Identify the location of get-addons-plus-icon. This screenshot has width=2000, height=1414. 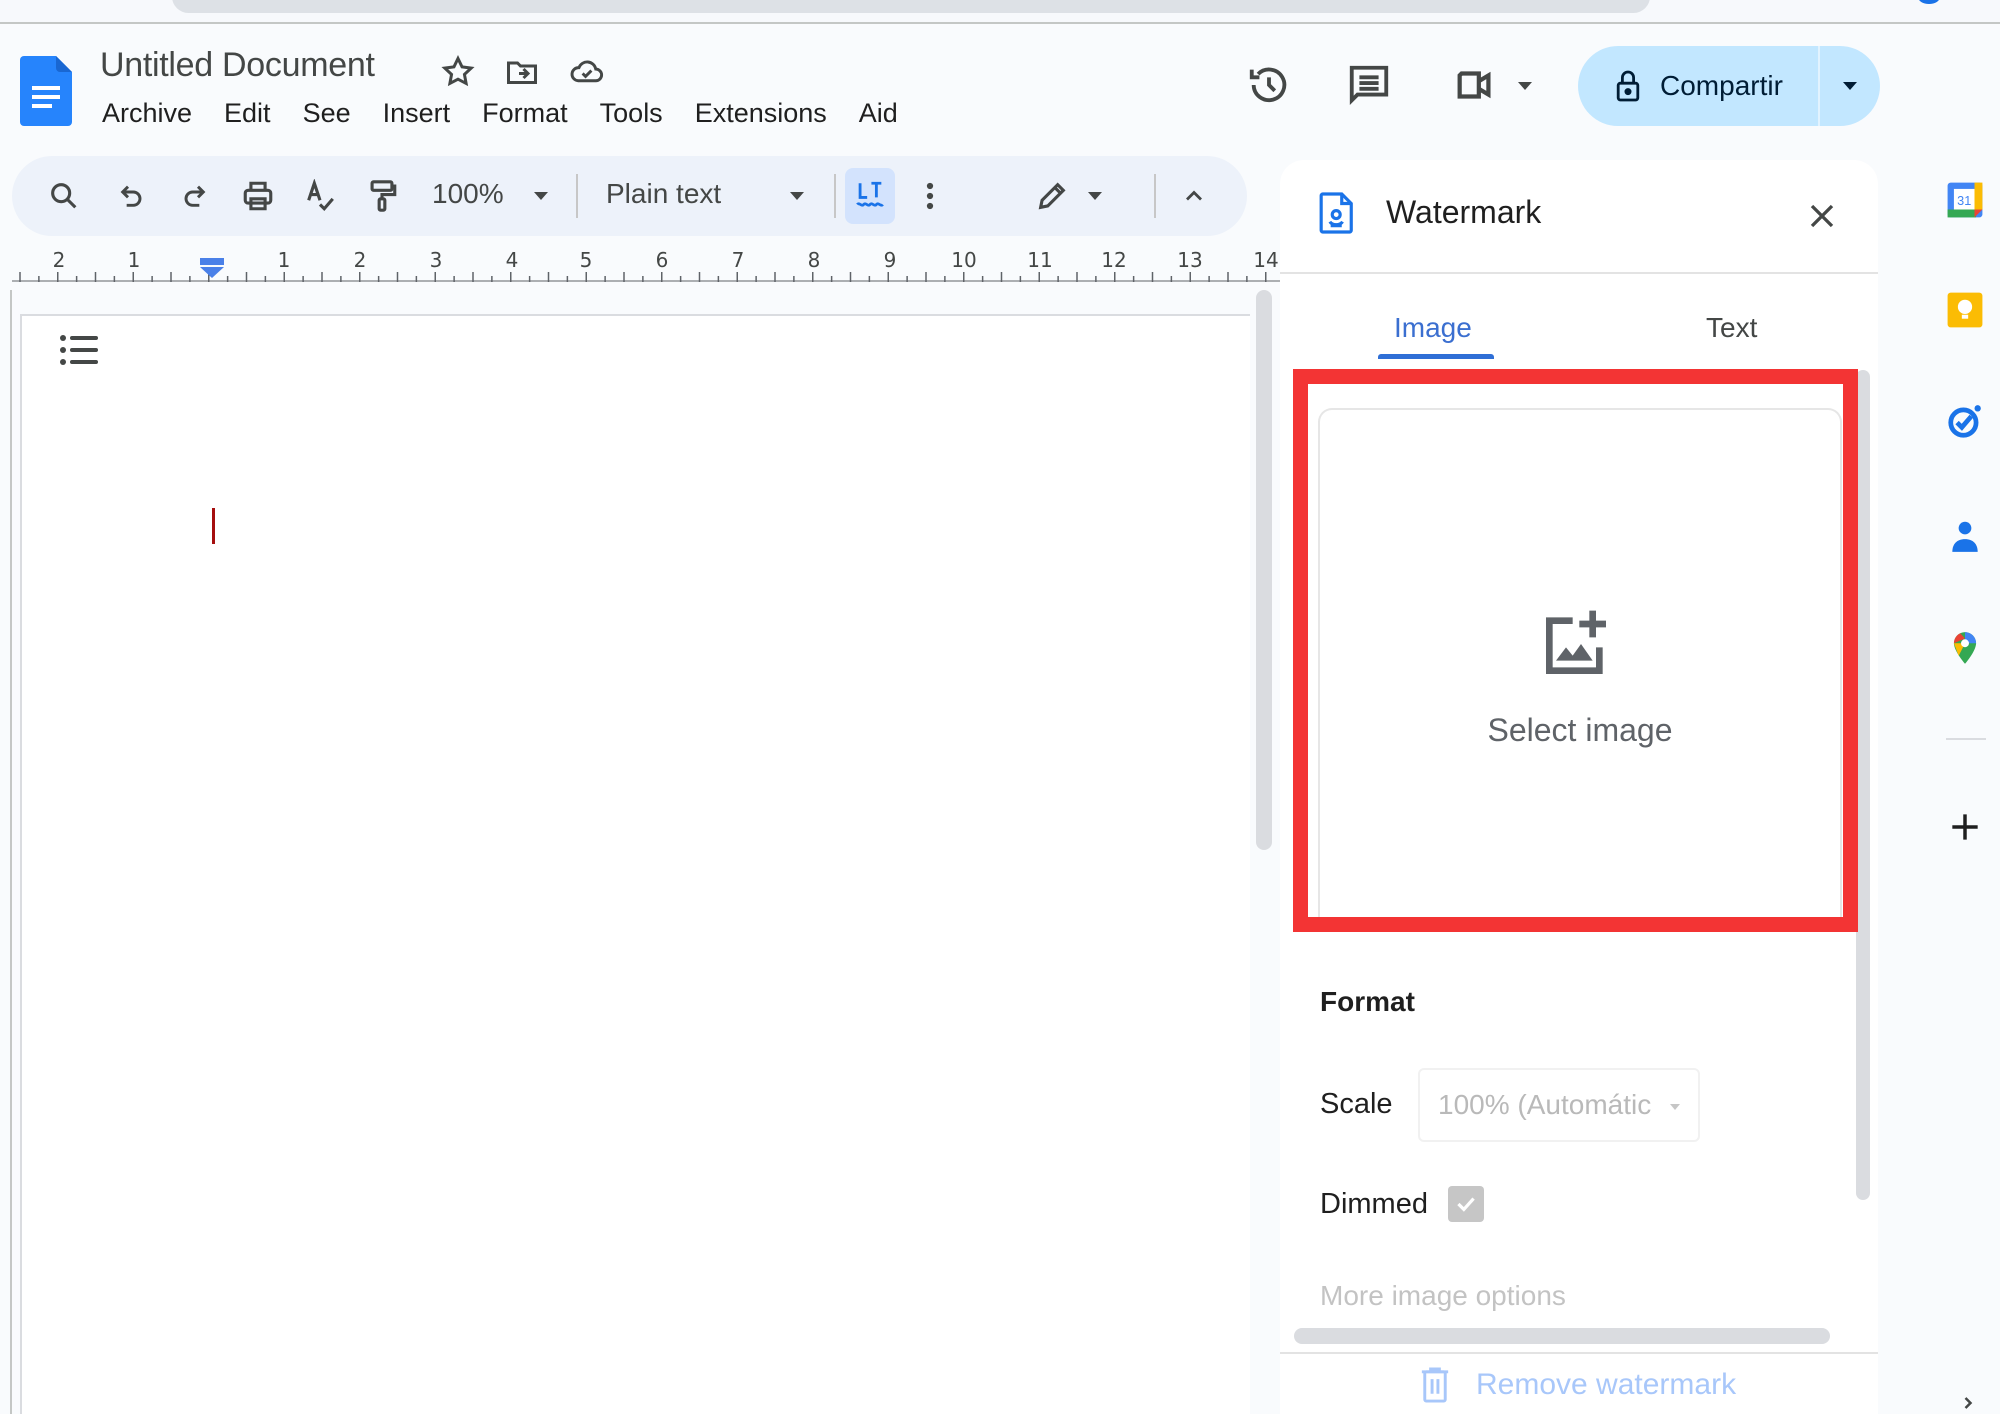
(1965, 827).